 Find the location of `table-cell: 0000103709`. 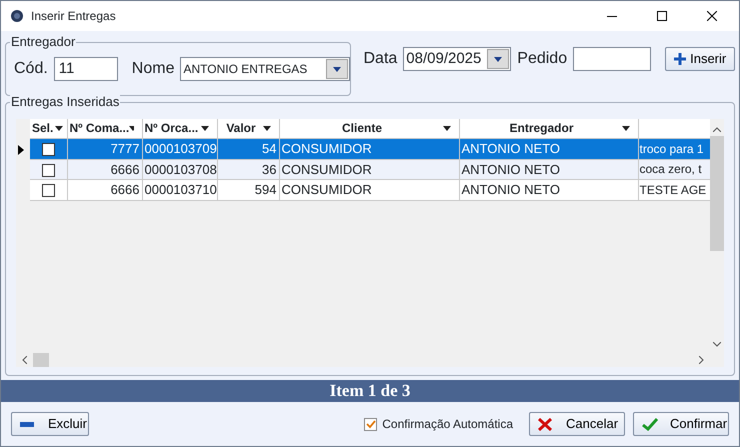

table-cell: 0000103709 is located at coordinates (179, 149).